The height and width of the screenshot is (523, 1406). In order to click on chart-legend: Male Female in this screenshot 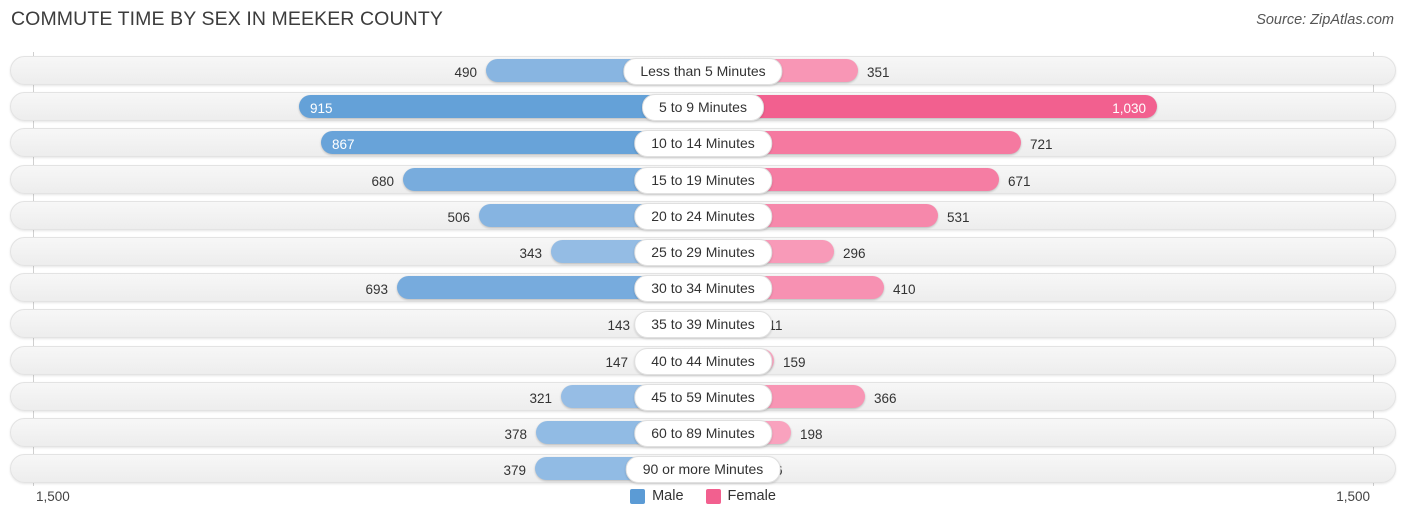, I will do `click(703, 496)`.